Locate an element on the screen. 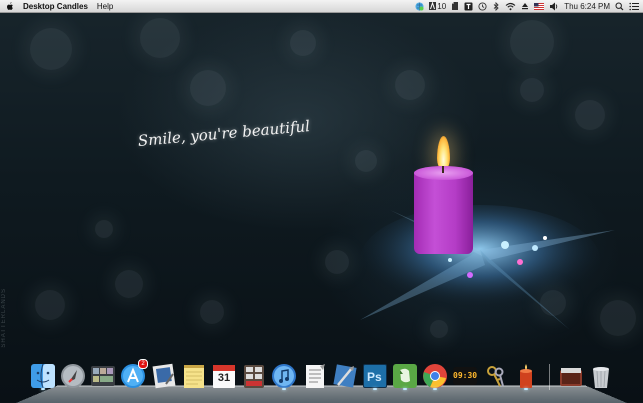 The image size is (643, 403). dock-item-trash is located at coordinates (601, 376).